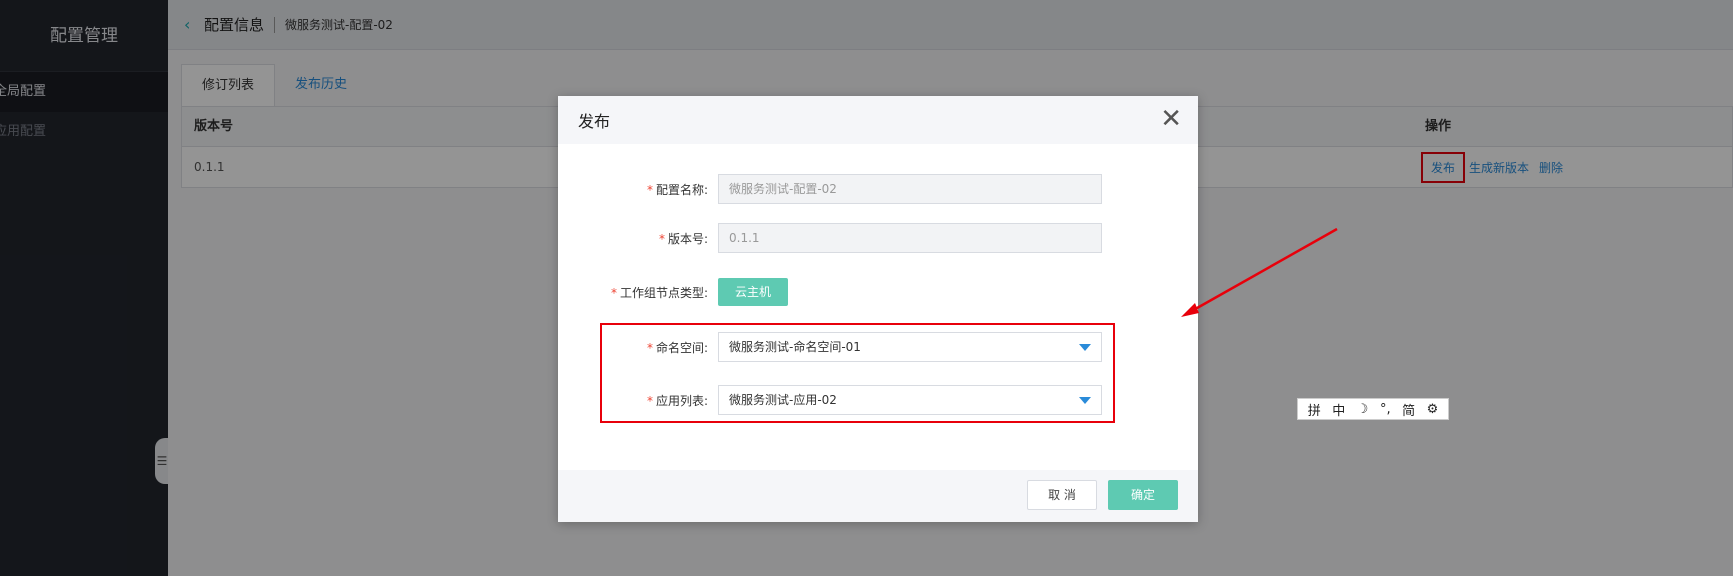  What do you see at coordinates (1385, 409) in the screenshot?
I see `ime-punctuation-icon: °,` at bounding box center [1385, 409].